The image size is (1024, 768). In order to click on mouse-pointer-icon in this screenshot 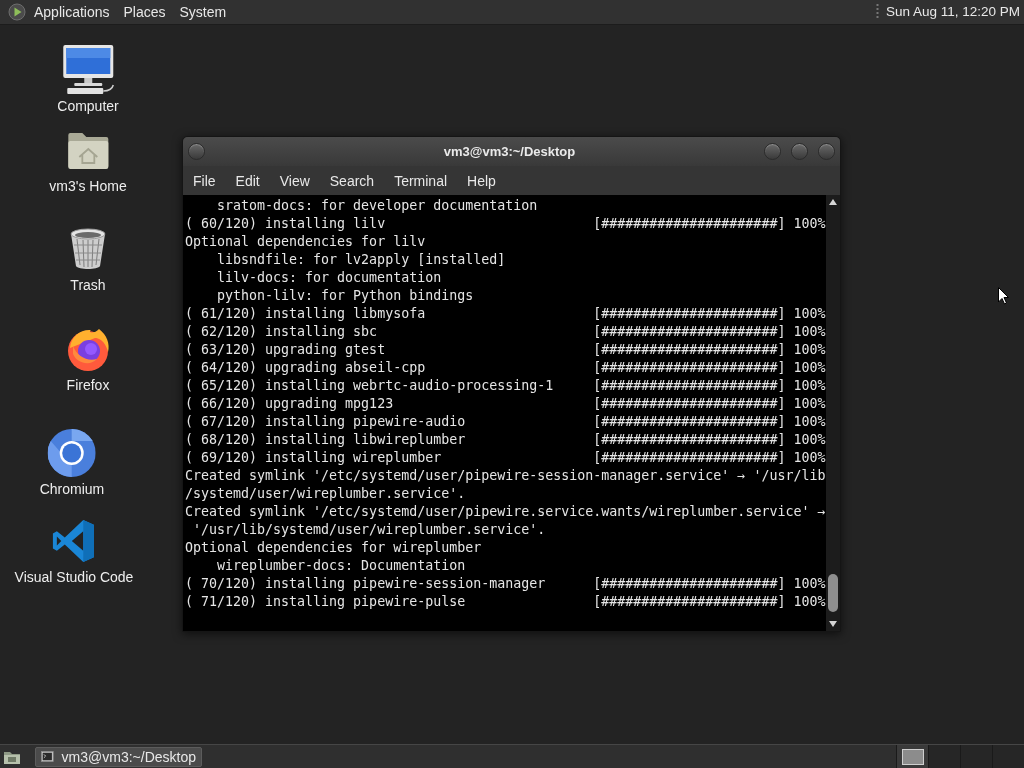, I will do `click(1003, 296)`.